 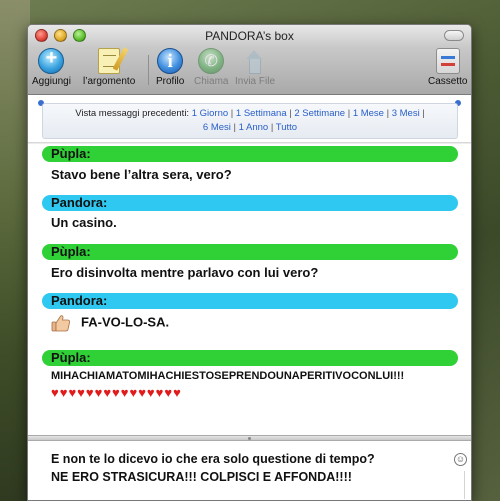 I want to click on message-with-emoticon: FA-VO-LO-SA., so click(x=110, y=323).